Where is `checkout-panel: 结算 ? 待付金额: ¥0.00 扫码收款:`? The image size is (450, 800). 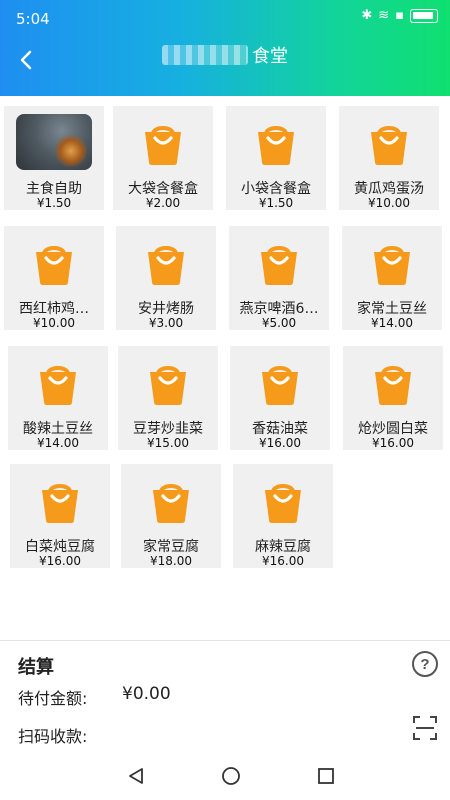
checkout-panel: 结算 ? 待付金额: ¥0.00 扫码收款: is located at coordinates (225, 695).